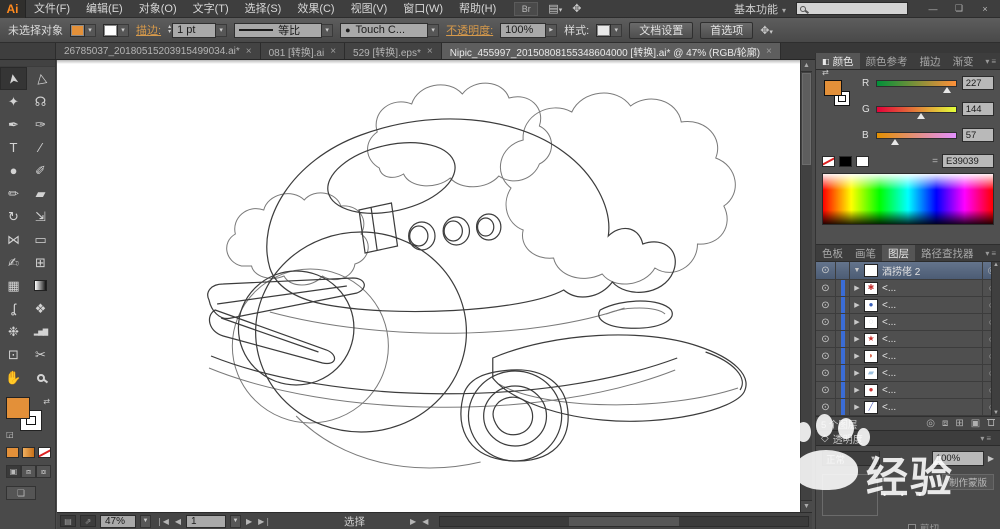 This screenshot has width=1000, height=529. I want to click on horizontal-scroll-thumb, so click(624, 521).